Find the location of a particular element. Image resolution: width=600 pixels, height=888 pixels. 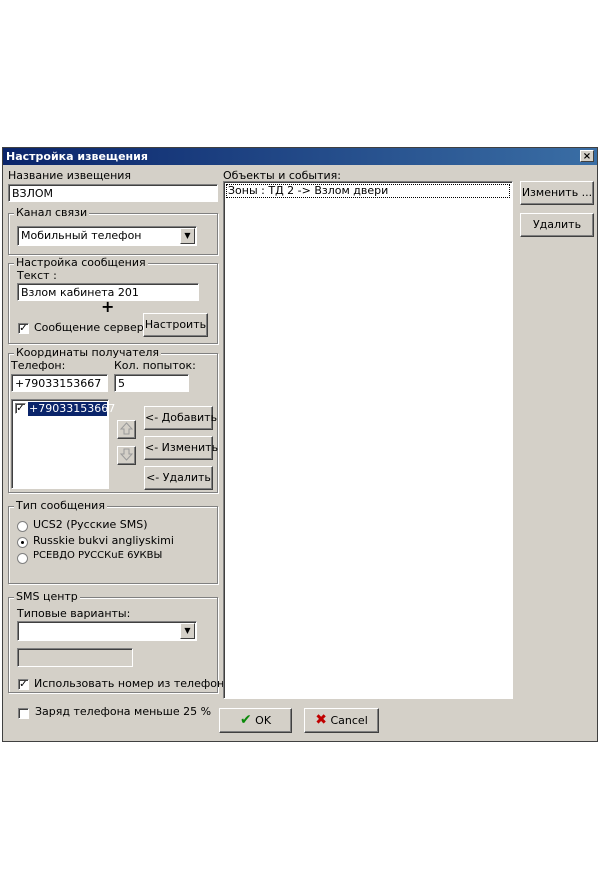

channel-select: Мобильный телефон ▼ is located at coordinates (107, 236).